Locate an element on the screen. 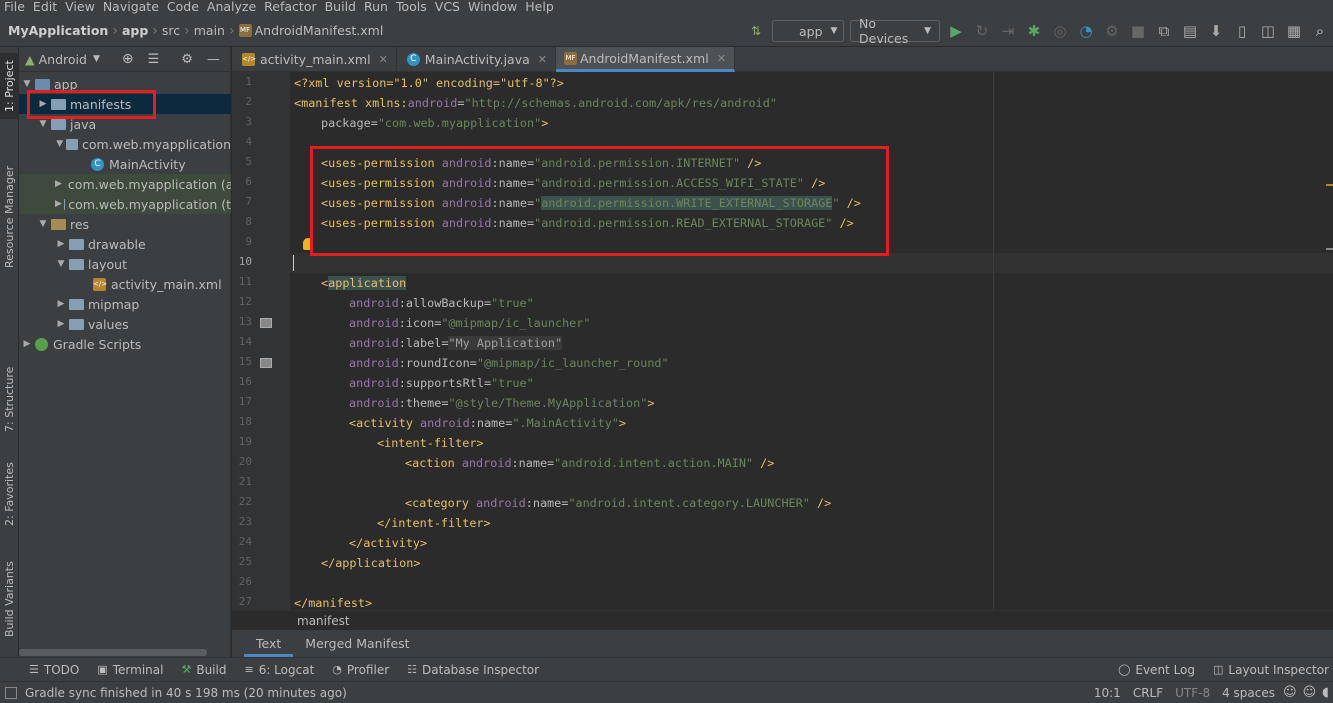 This screenshot has height=703, width=1333. crumb-file: AndroidManifest.xml is located at coordinates (319, 30).